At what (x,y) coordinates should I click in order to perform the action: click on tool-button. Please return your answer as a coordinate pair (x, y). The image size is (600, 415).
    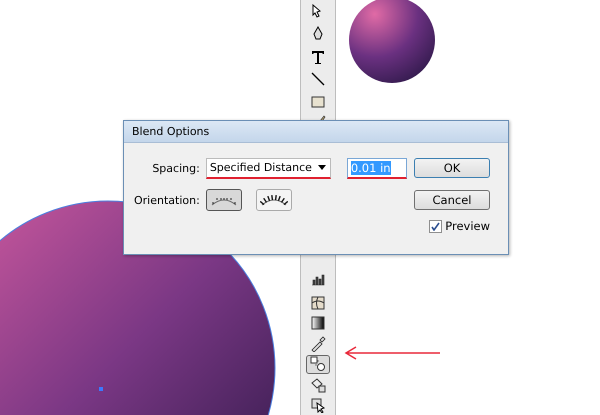
    Looking at the image, I should click on (318, 364).